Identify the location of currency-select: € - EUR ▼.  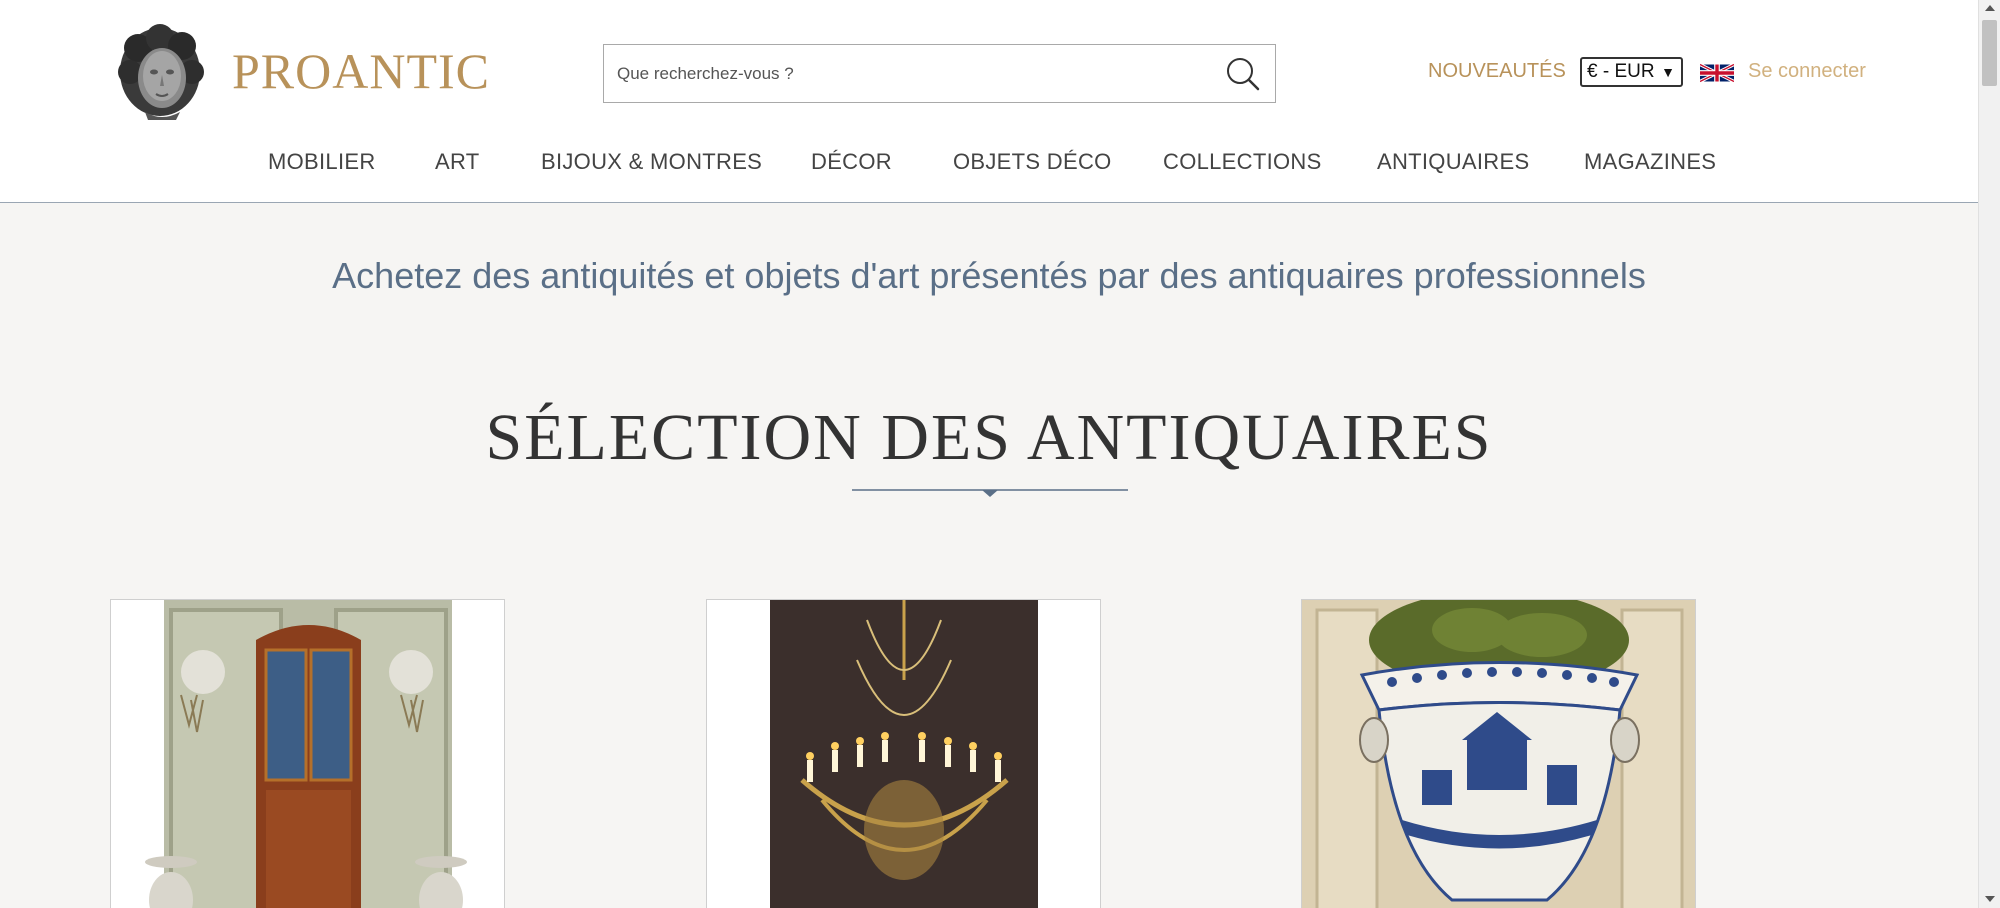
(1631, 72).